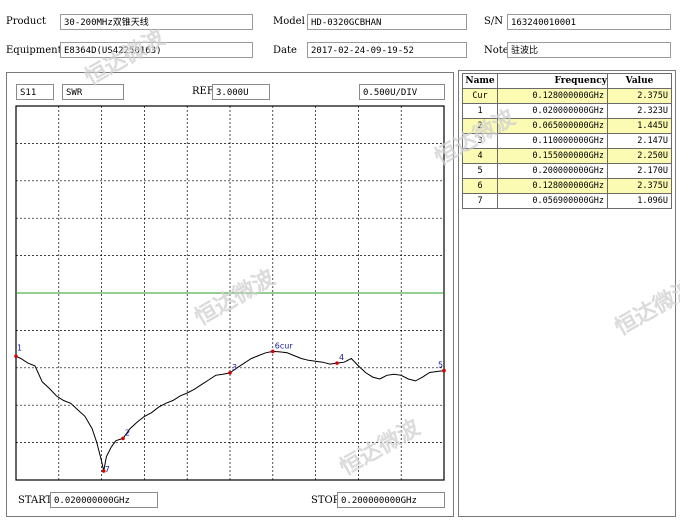 This screenshot has width=680, height=530. What do you see at coordinates (552, 111) in the screenshot?
I see `marker-frequency-cell: 0.020000000GHz` at bounding box center [552, 111].